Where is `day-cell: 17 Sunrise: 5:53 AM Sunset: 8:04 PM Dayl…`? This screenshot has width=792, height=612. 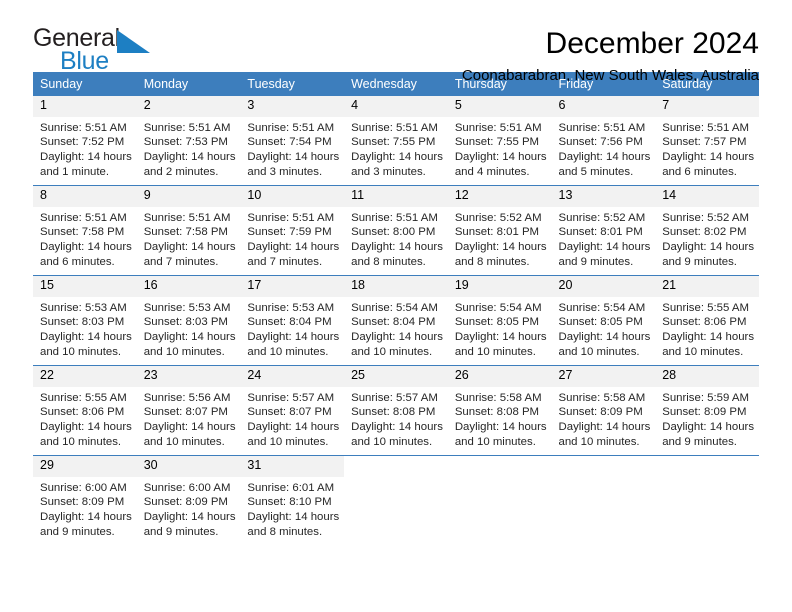 day-cell: 17 Sunrise: 5:53 AM Sunset: 8:04 PM Dayl… is located at coordinates (292, 320).